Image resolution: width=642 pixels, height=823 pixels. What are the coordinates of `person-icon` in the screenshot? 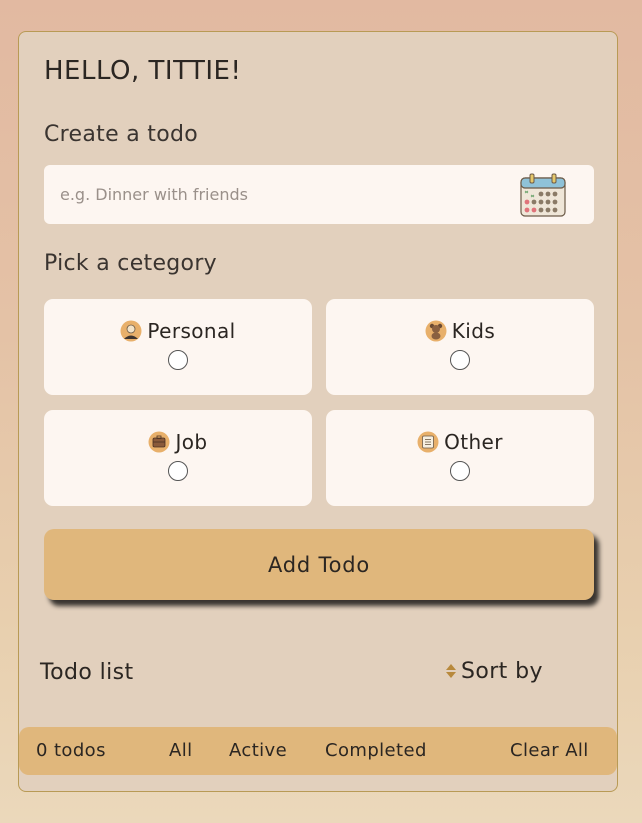 It's located at (131, 331).